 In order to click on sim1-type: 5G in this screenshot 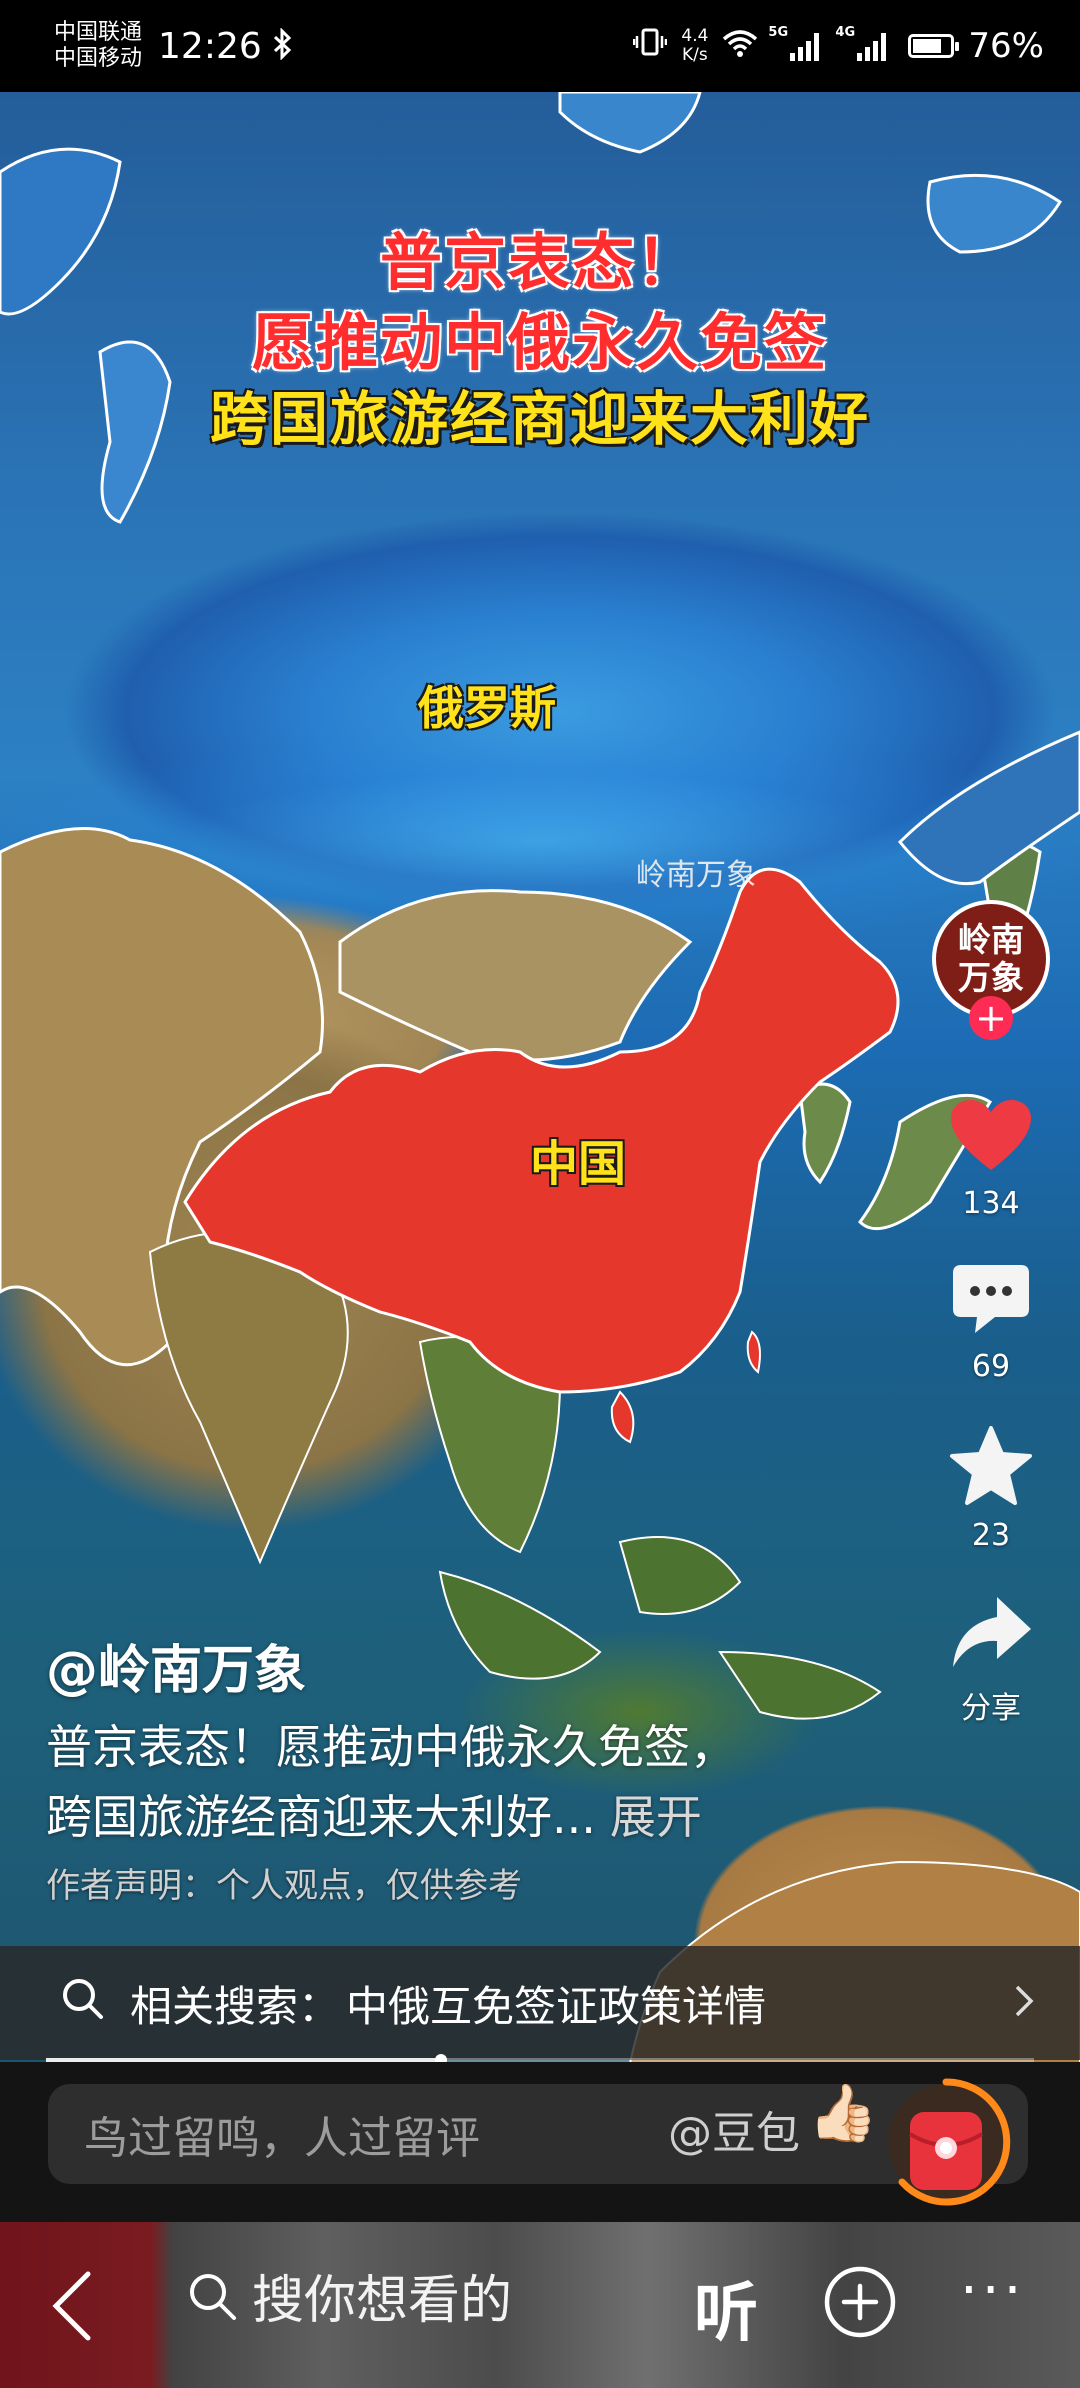, I will do `click(778, 32)`.